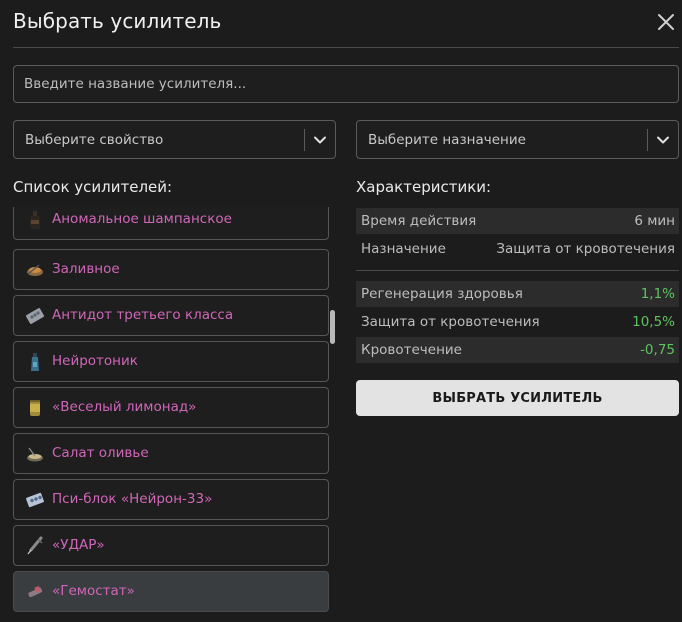 This screenshot has height=622, width=682. I want to click on characteristics-heading: Характеристики:, so click(424, 187).